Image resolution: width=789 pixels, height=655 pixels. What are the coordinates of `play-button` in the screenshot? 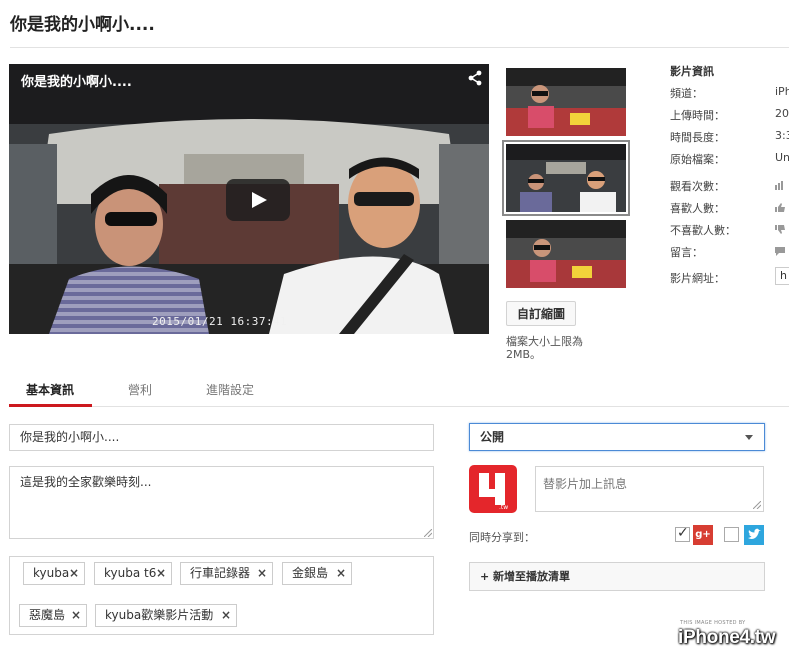 It's located at (258, 200).